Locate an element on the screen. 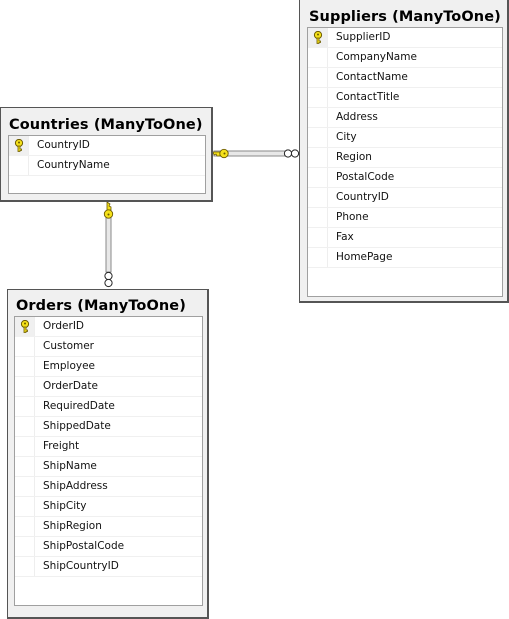 This screenshot has height=619, width=509. column-row: Employee is located at coordinates (108, 367).